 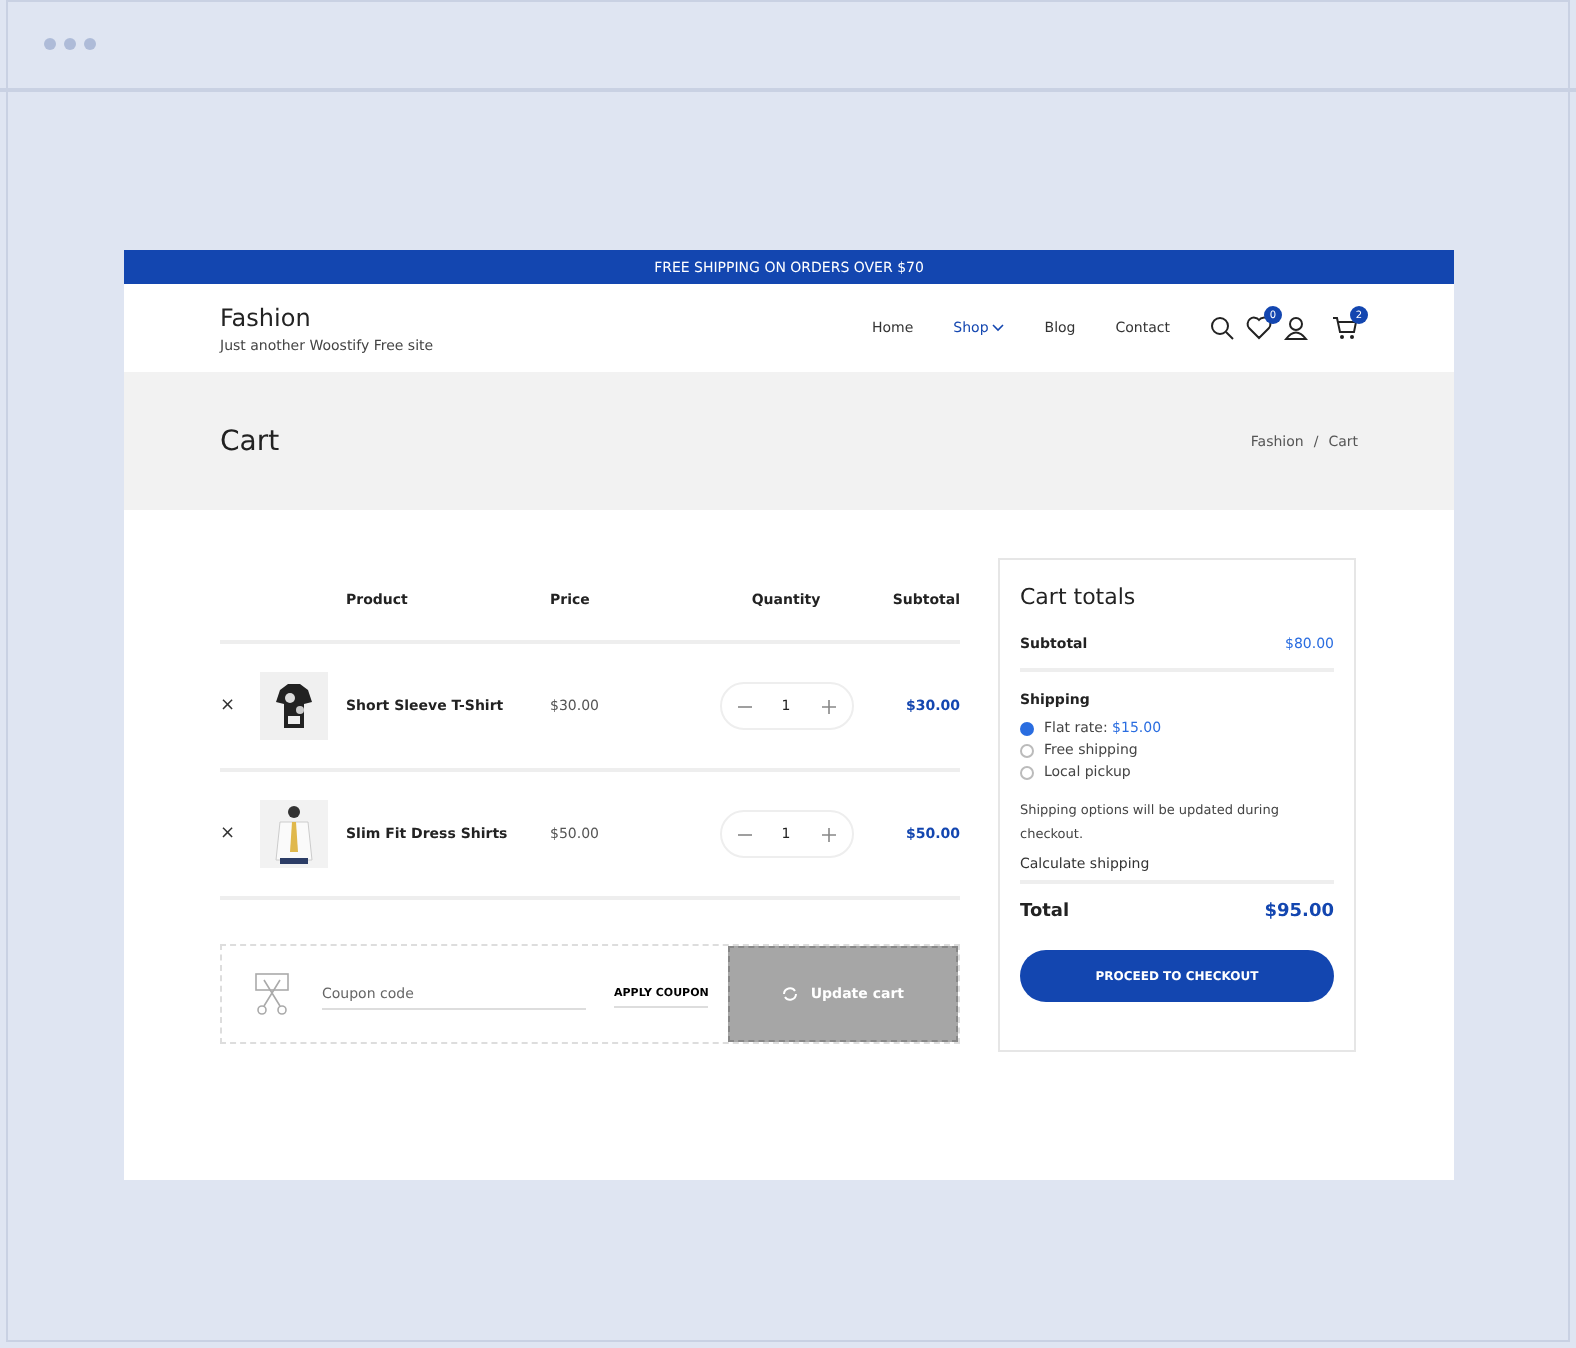 What do you see at coordinates (1259, 328) in the screenshot?
I see `heart-icon` at bounding box center [1259, 328].